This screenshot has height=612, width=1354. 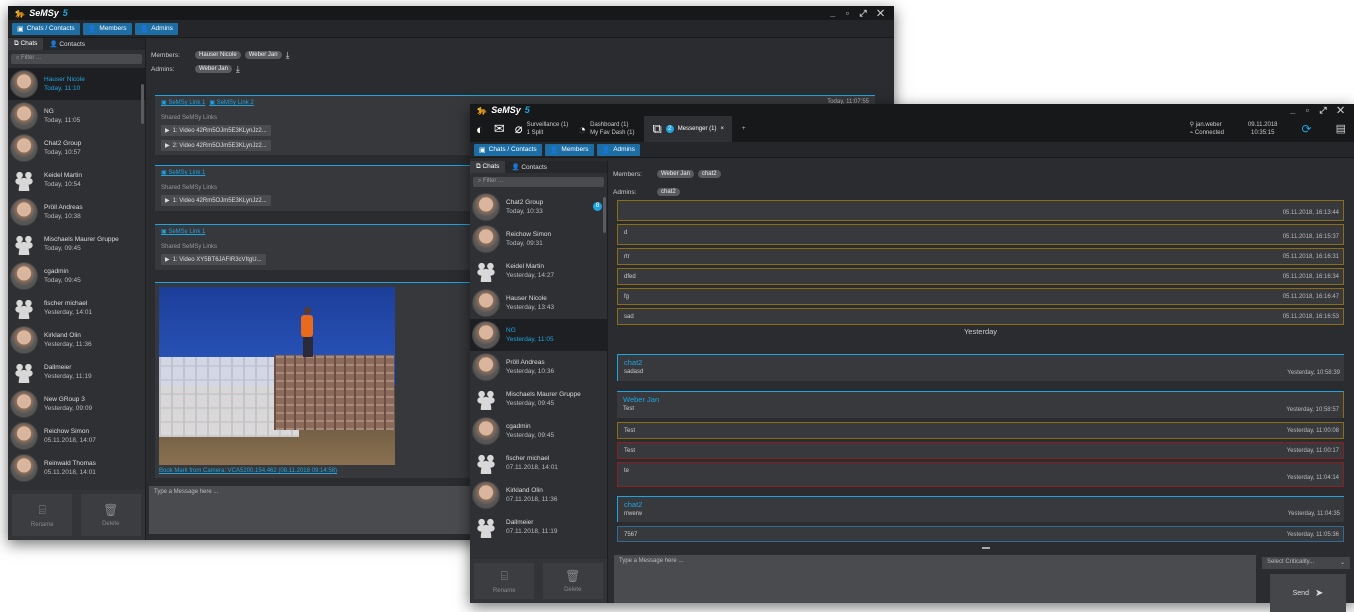 What do you see at coordinates (1308, 593) in the screenshot?
I see `send-button: Send ➤` at bounding box center [1308, 593].